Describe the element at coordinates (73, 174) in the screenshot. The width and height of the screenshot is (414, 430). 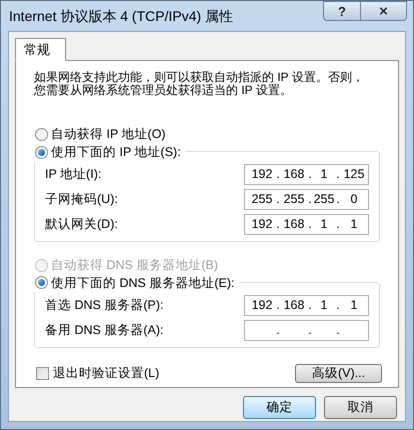
I see `field-label: IP 地址(I):` at that location.